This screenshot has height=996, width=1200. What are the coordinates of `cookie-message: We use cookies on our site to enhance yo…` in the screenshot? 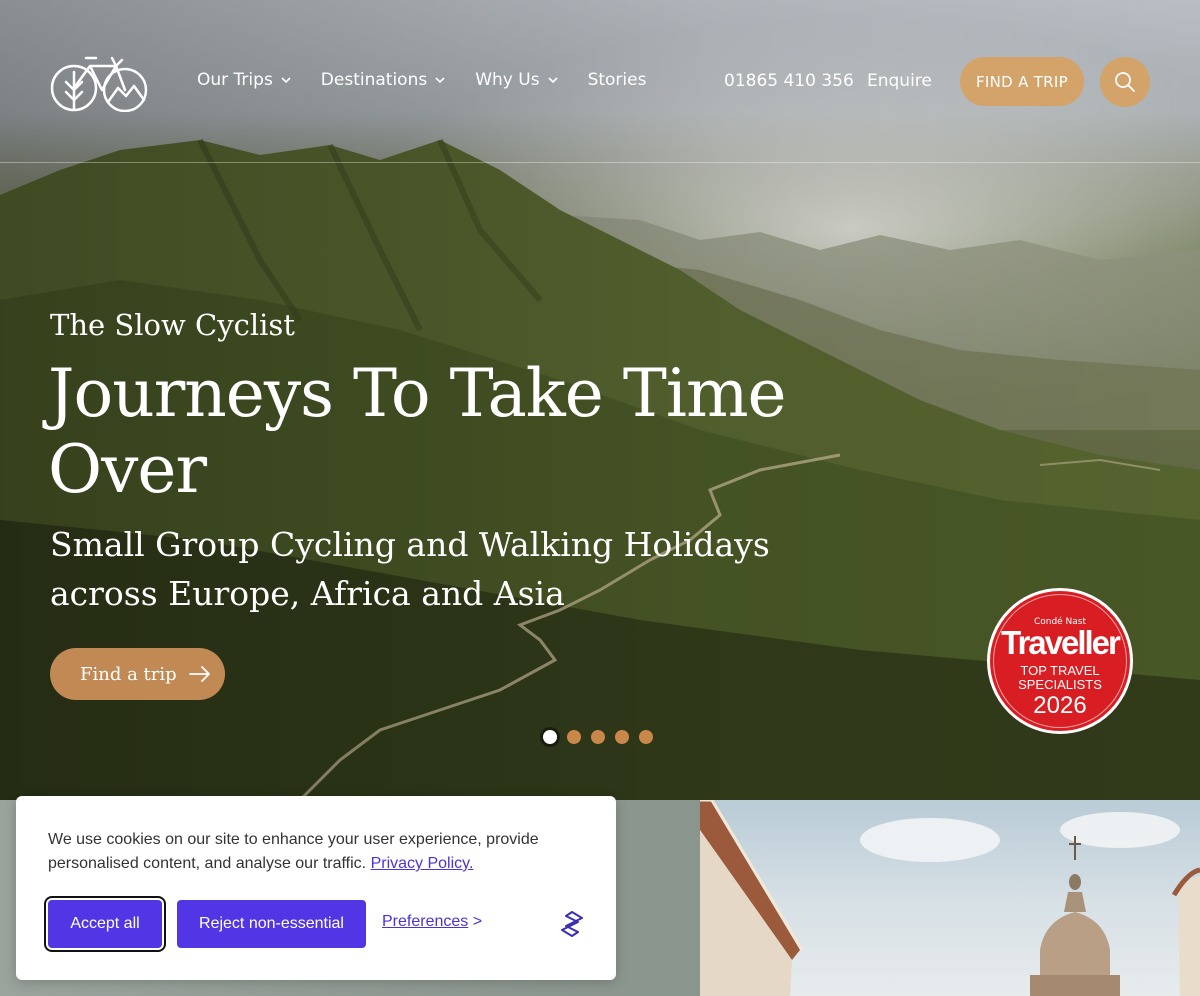 It's located at (318, 852).